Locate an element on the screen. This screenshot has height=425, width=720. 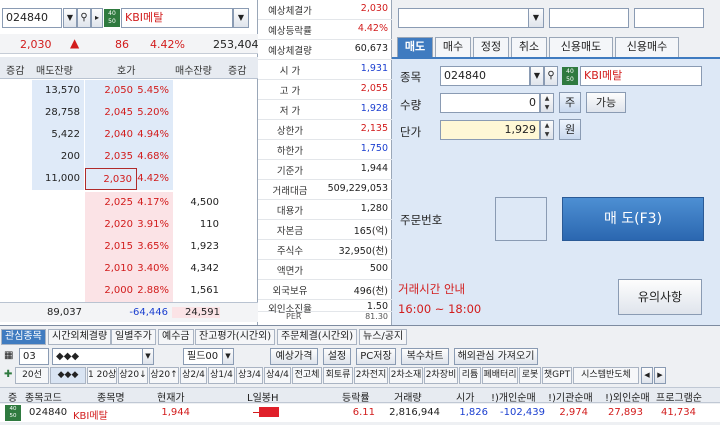
ask-row: 13,570 2,050 5.45% is located at coordinates (129, 91).